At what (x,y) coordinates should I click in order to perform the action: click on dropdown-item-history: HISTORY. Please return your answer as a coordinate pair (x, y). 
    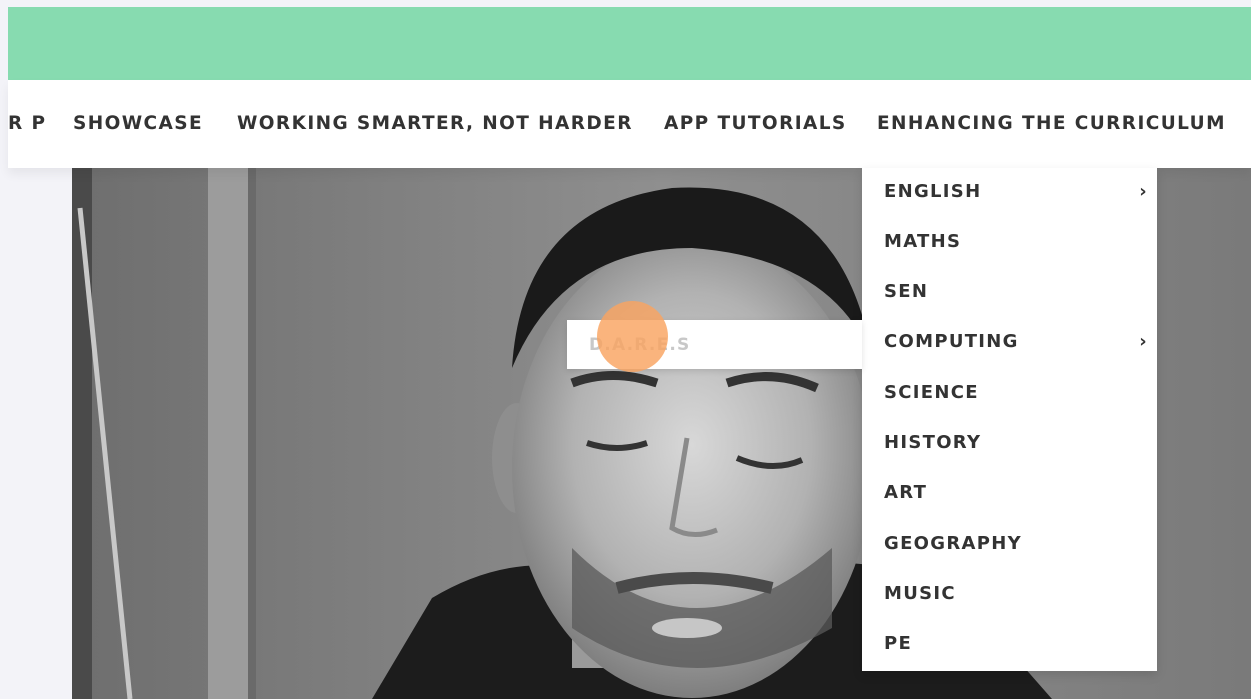
    Looking at the image, I should click on (1019, 443).